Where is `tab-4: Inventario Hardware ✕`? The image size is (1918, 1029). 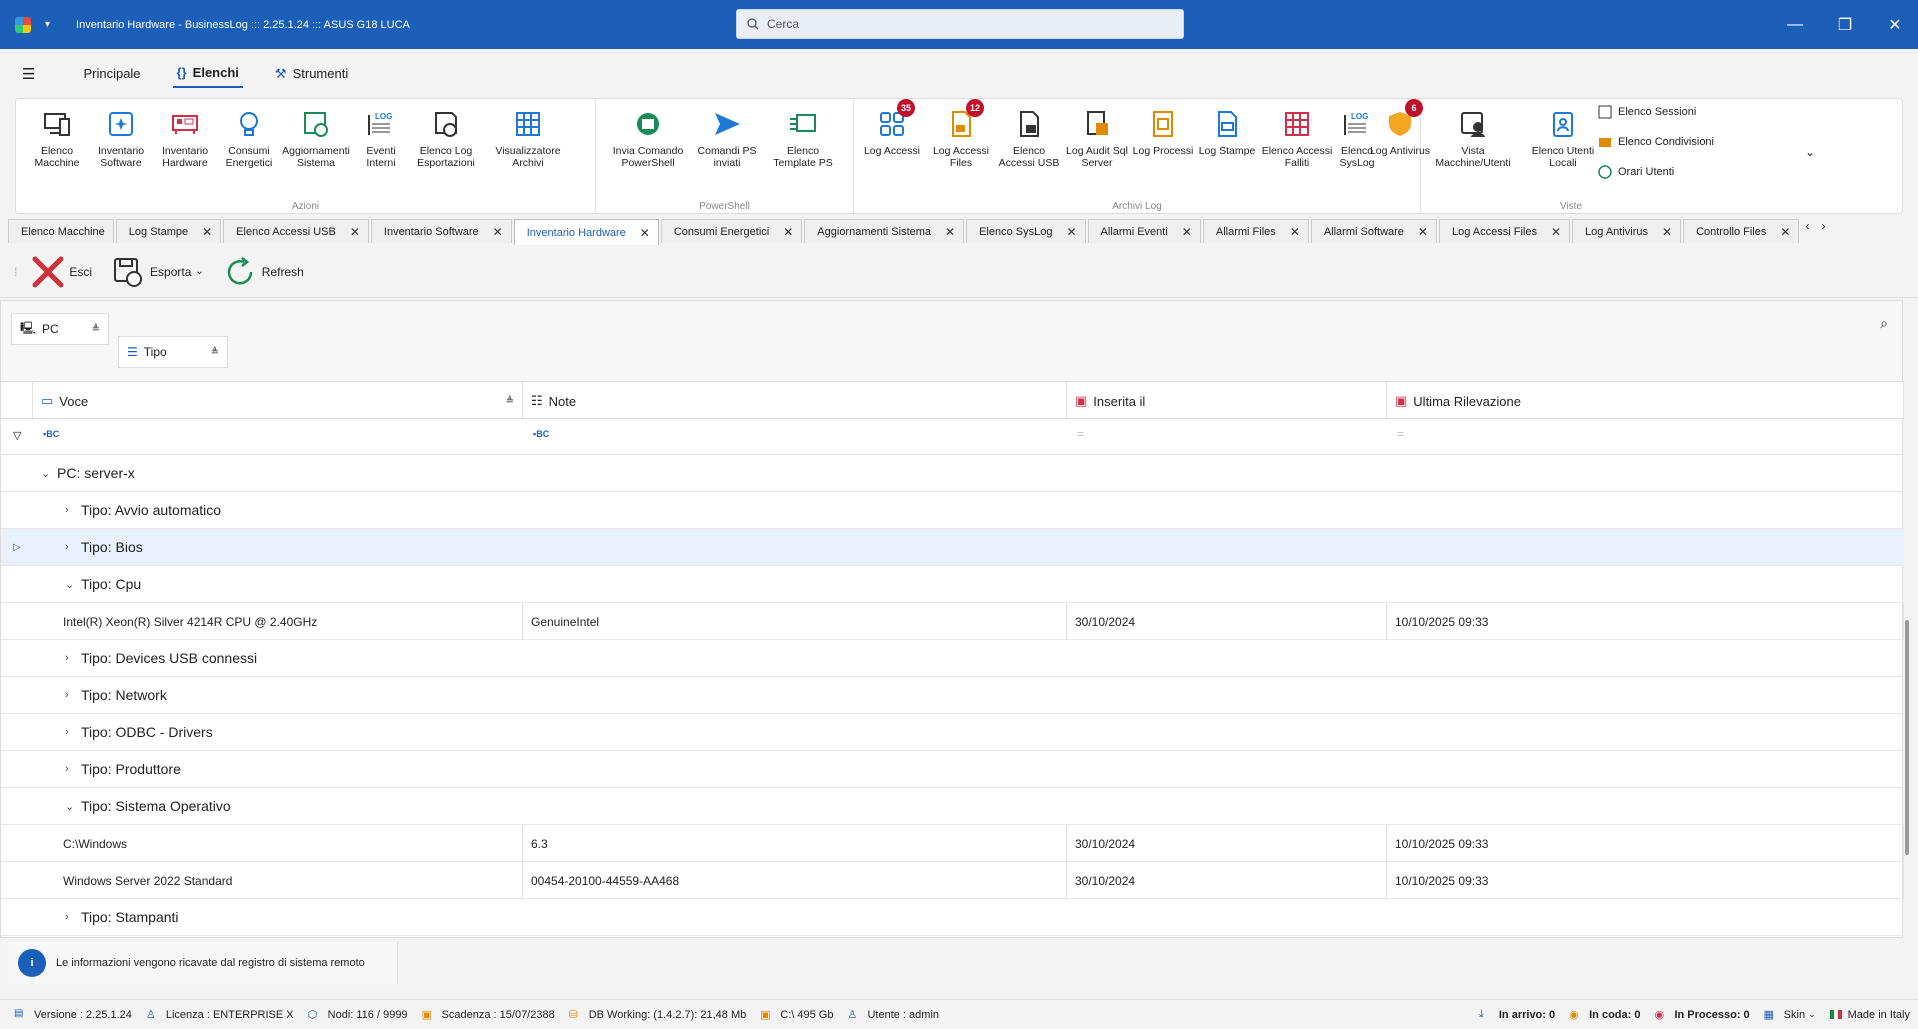
tab-4: Inventario Hardware ✕ is located at coordinates (586, 232).